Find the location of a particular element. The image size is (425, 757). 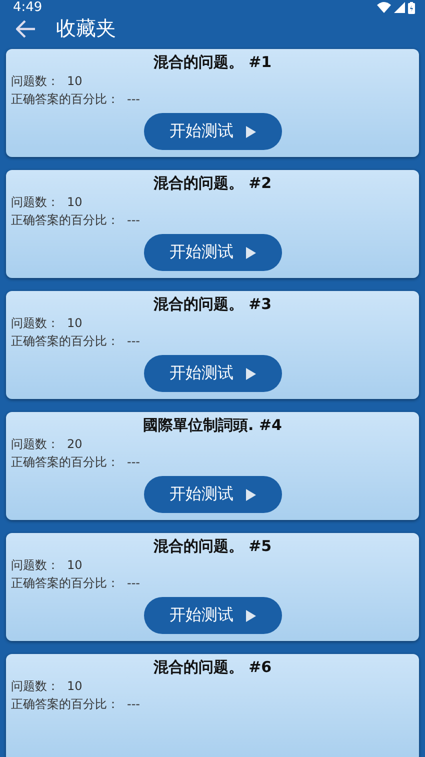

wifi-icon is located at coordinates (384, 7).